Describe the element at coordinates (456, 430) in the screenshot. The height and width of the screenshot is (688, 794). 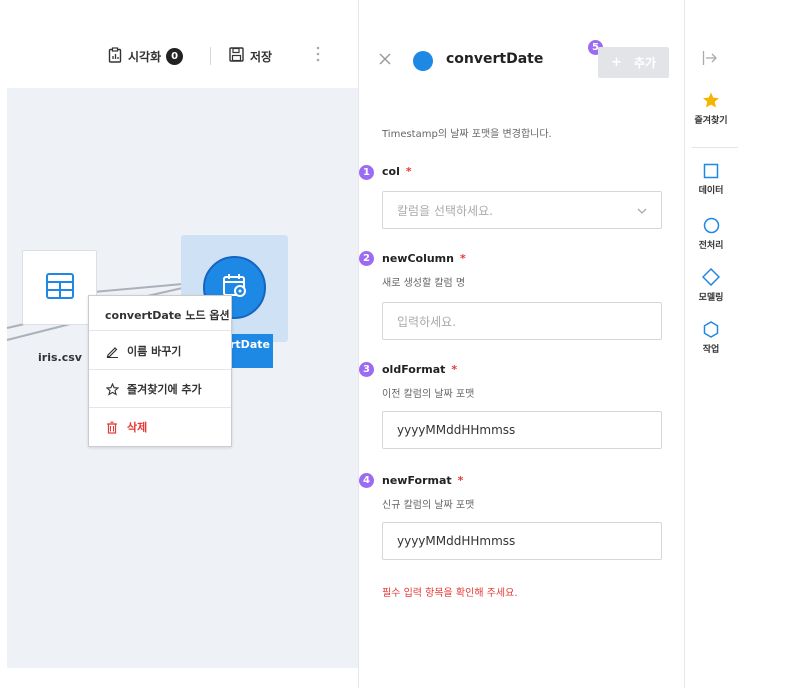
I see `oldformat-input-value: yyyyMMddHHmmss` at that location.